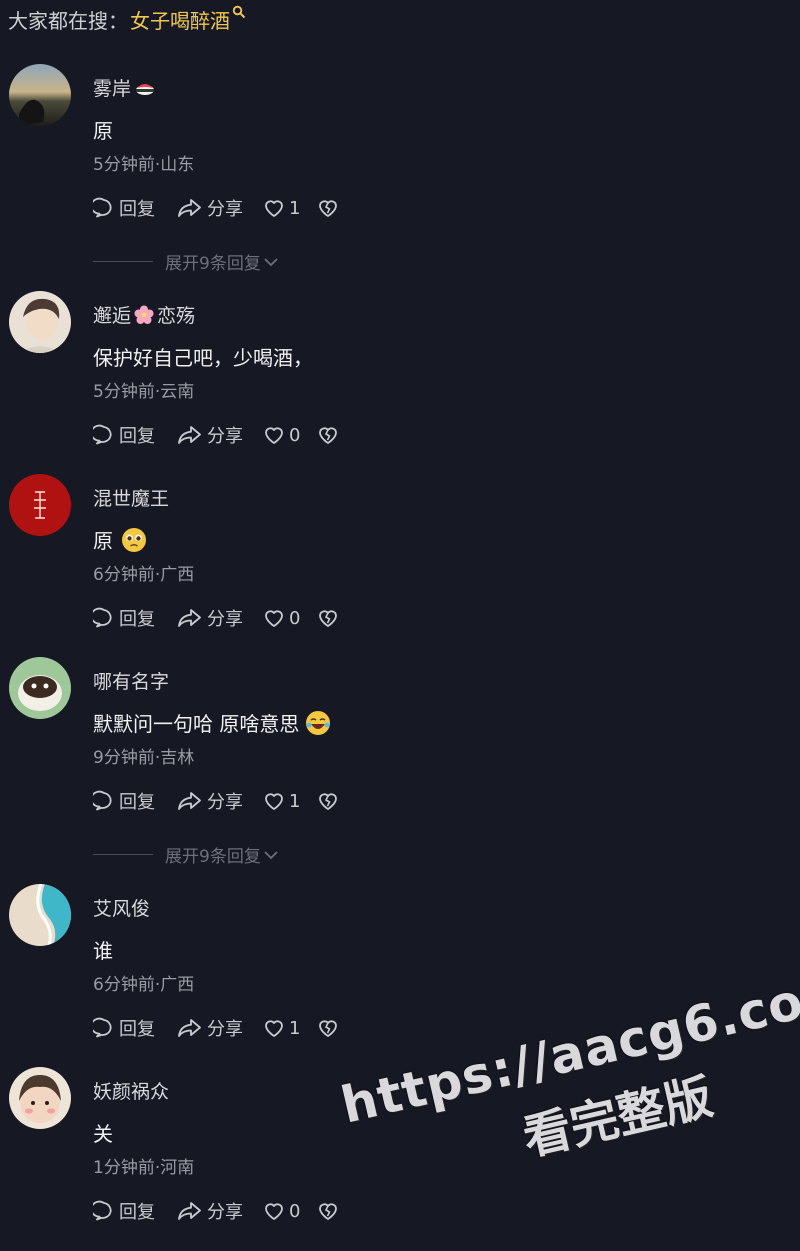 The width and height of the screenshot is (800, 1251). I want to click on username: 雾岸, so click(124, 87).